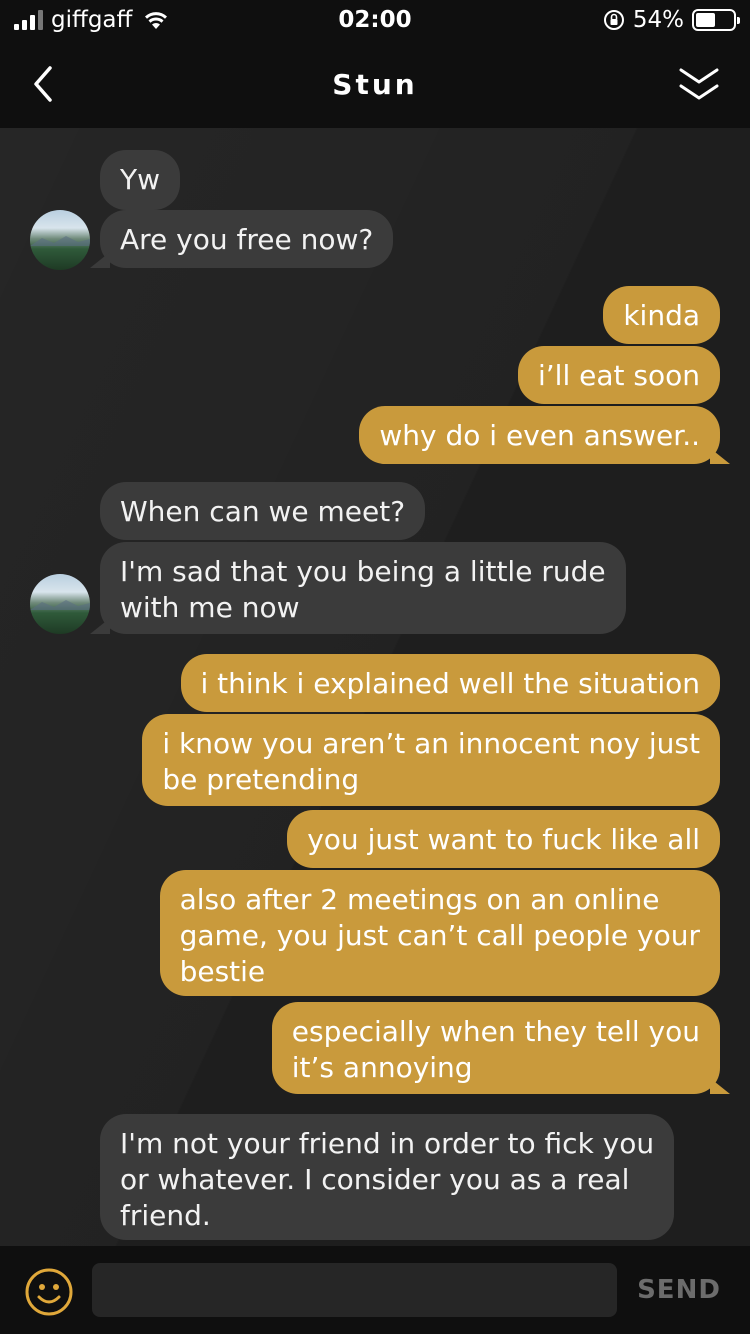 Image resolution: width=750 pixels, height=1334 pixels. I want to click on message-bubble-incoming: When can we meet?, so click(263, 511).